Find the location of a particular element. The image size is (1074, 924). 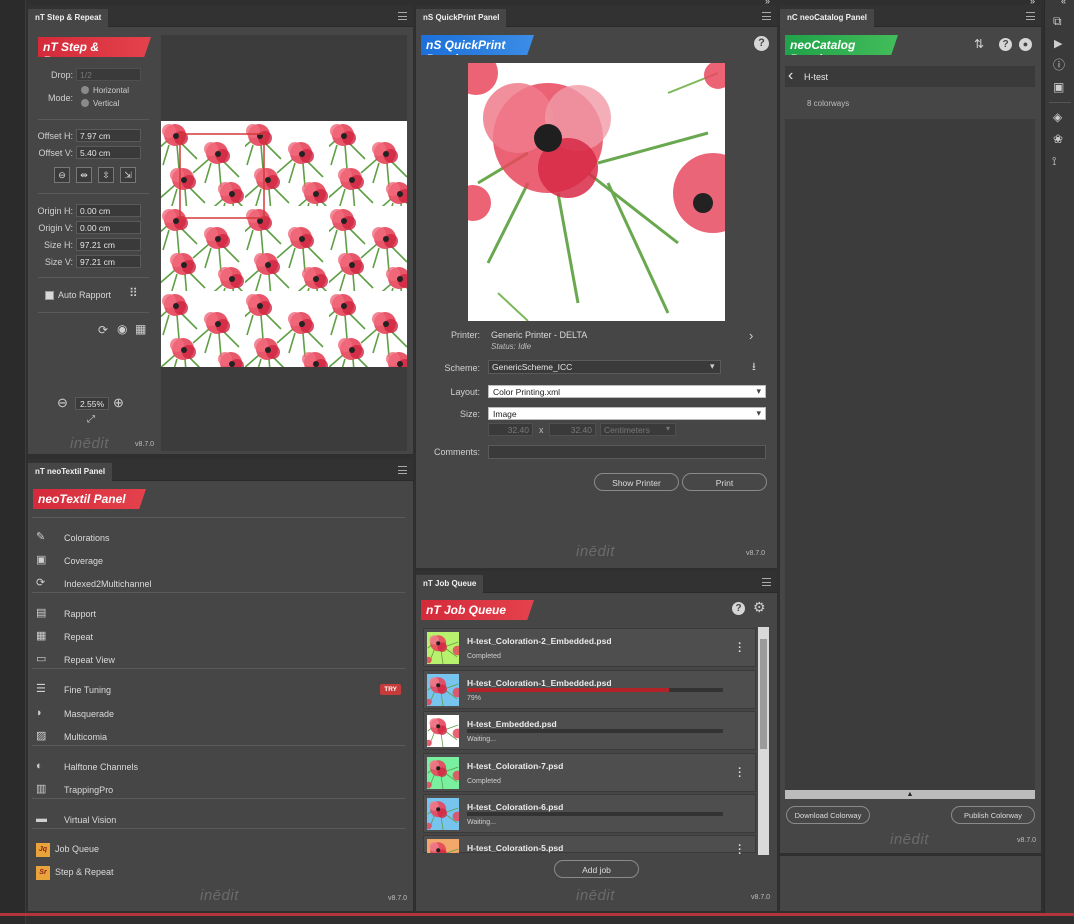

size-select: Image is located at coordinates (627, 413).